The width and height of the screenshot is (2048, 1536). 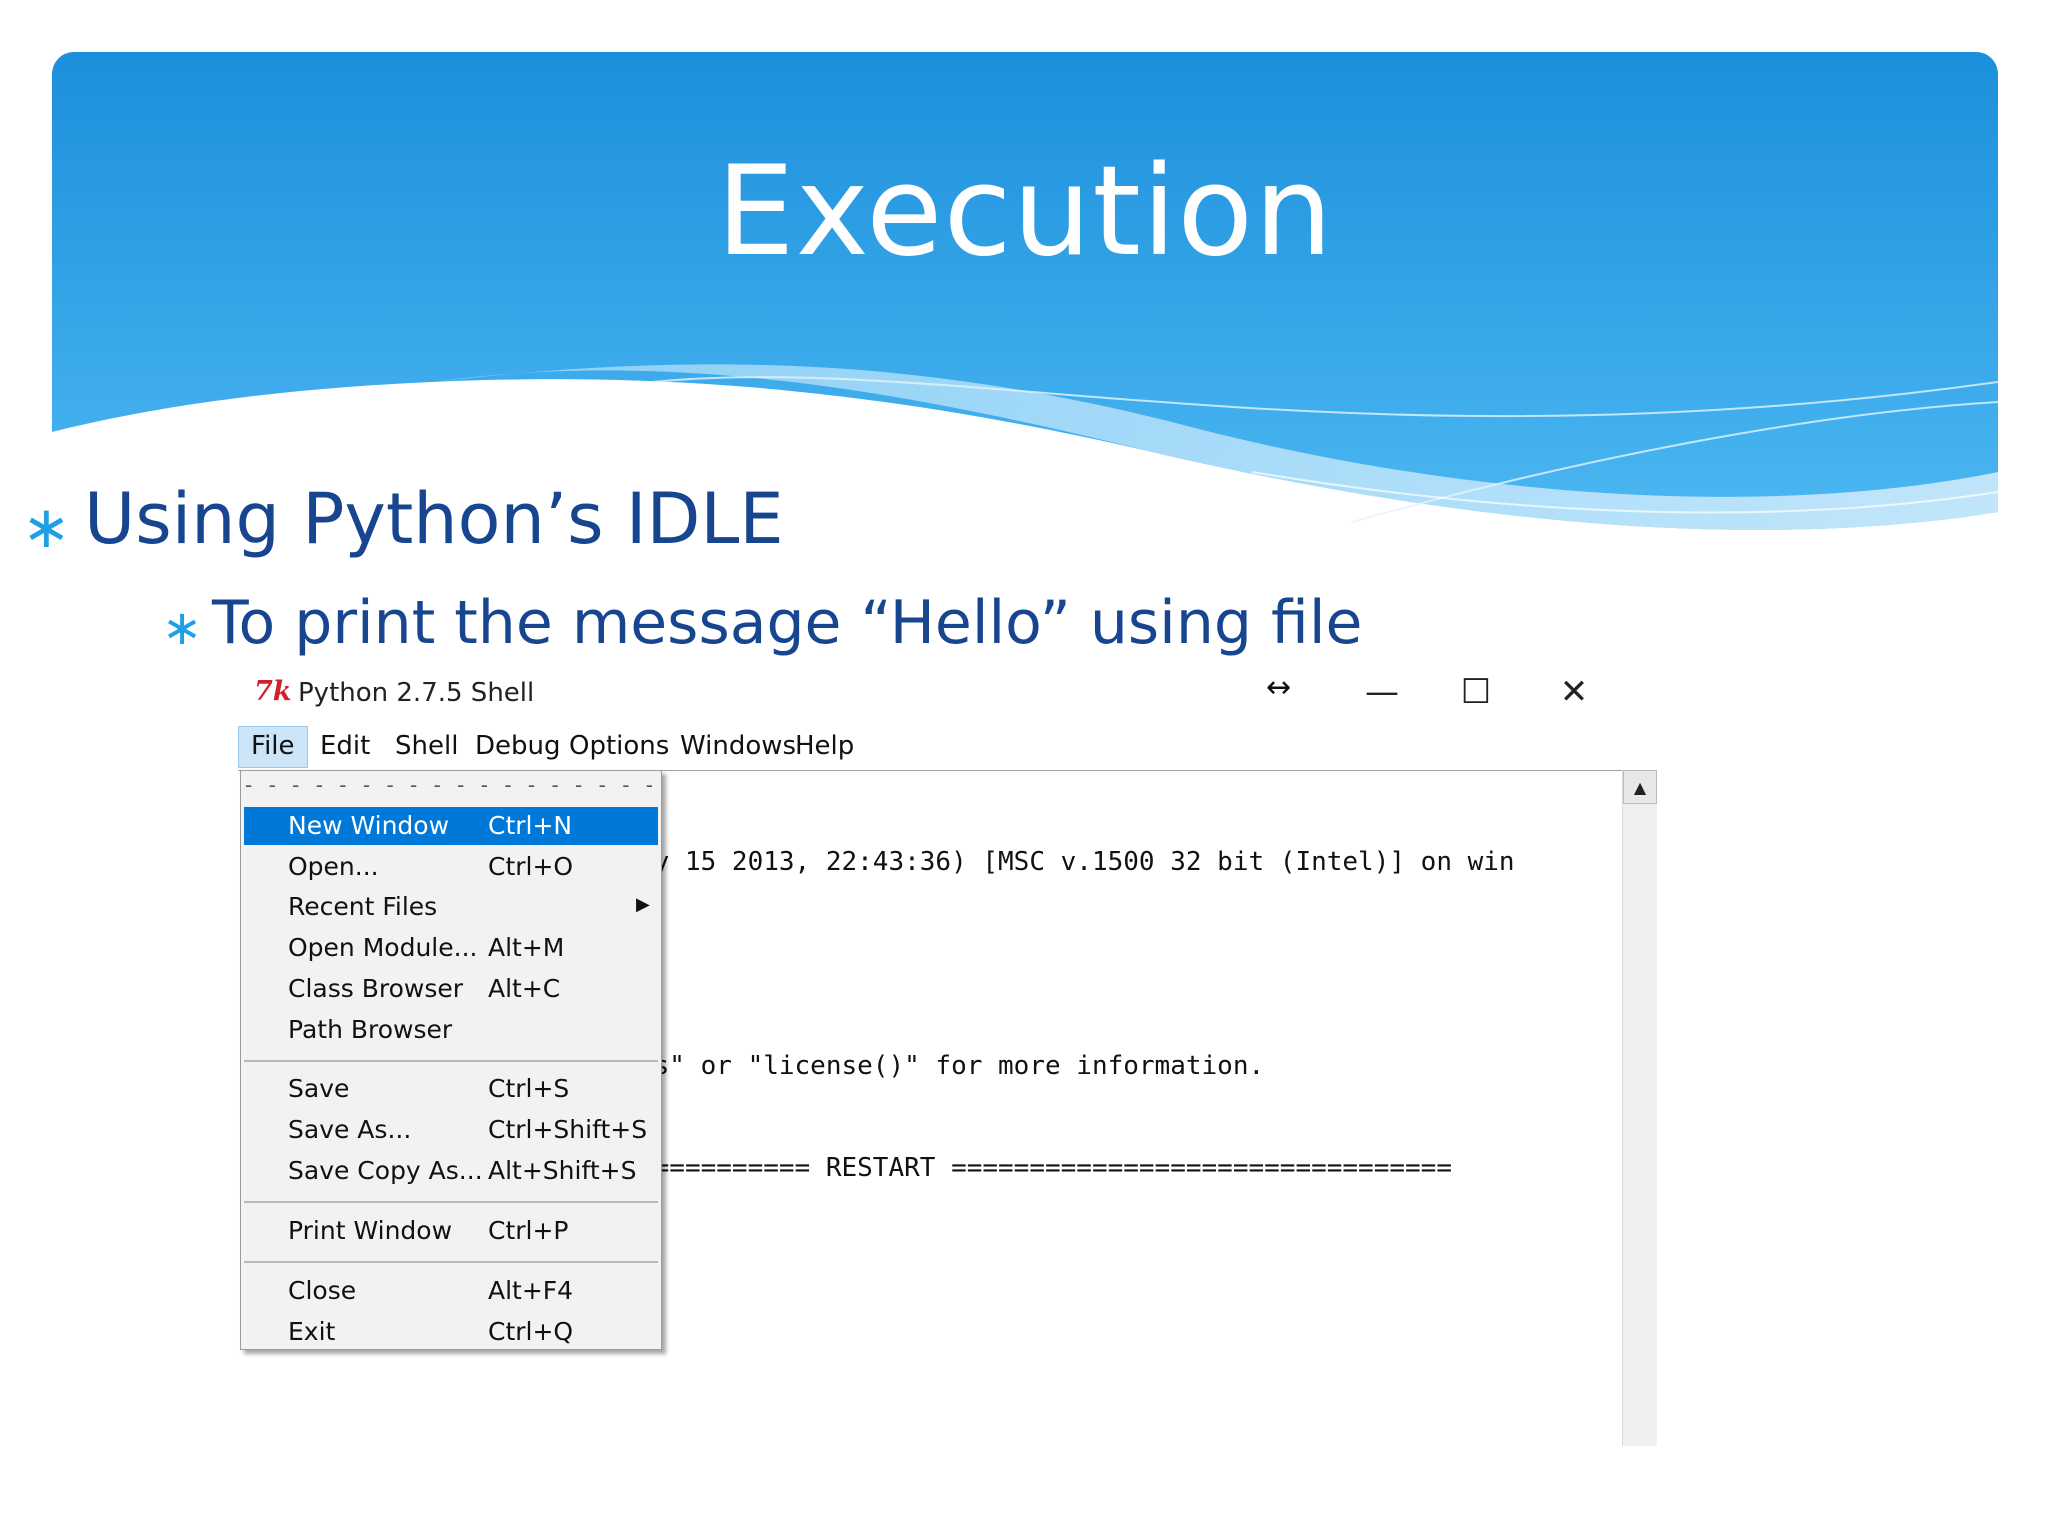 I want to click on file-menu-item-class-browser: Class Browser Alt+C, so click(x=451, y=989).